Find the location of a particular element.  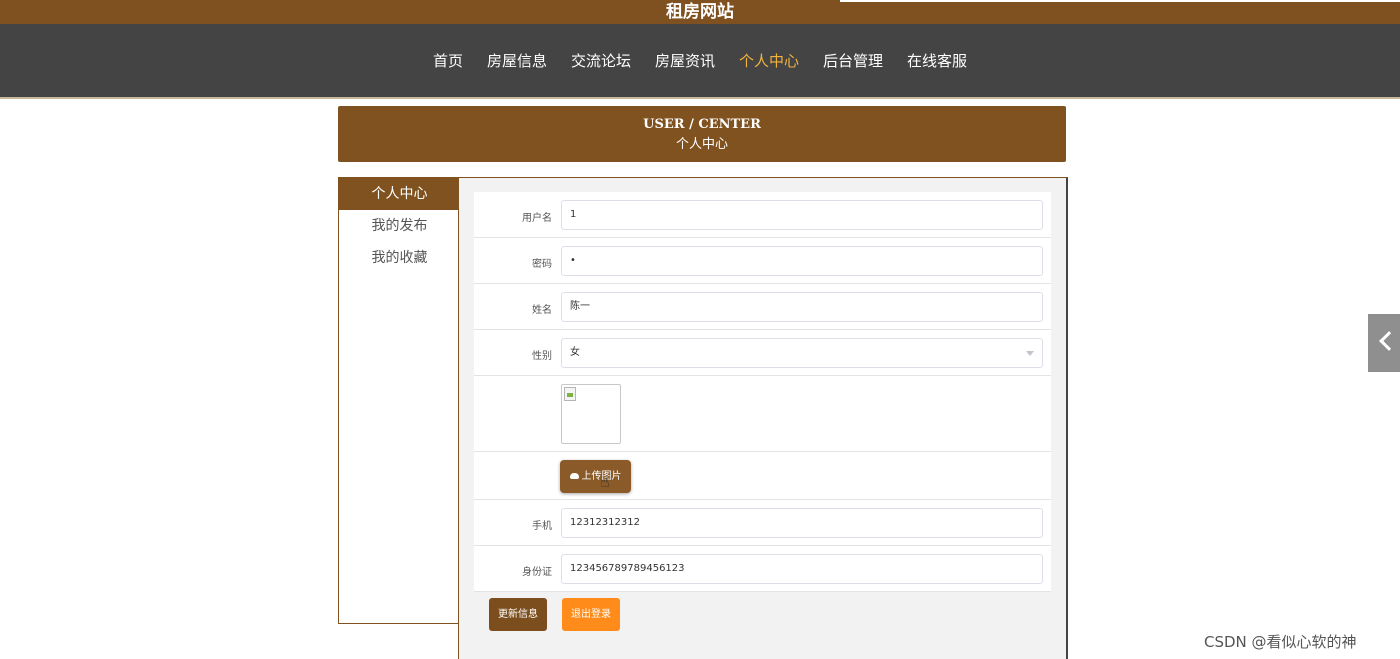

sidebar-item-my-posts: 我的发布 is located at coordinates (399, 226).